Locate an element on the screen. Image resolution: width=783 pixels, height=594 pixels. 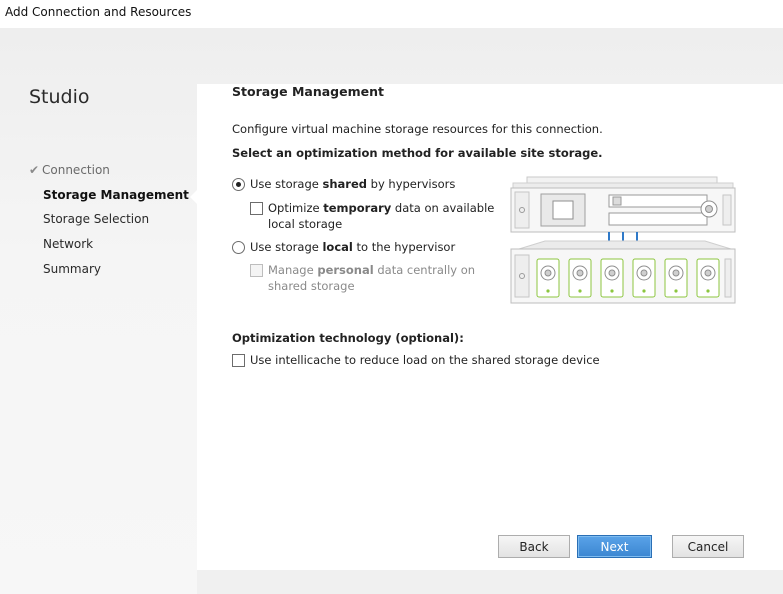
intellicache-checkbox is located at coordinates (238, 360).